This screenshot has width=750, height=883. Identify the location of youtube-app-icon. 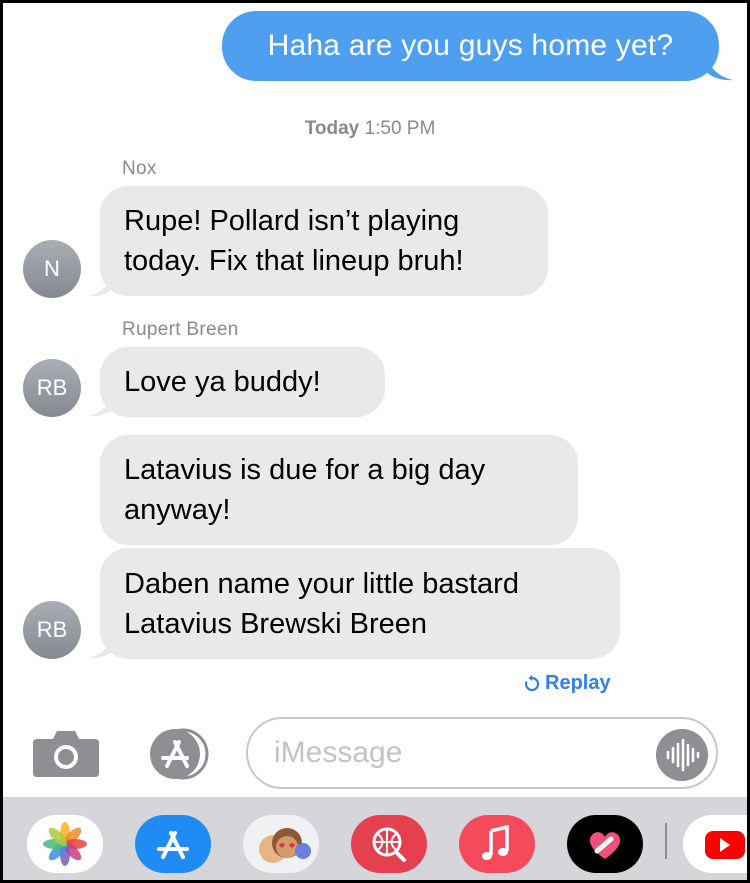
(715, 844).